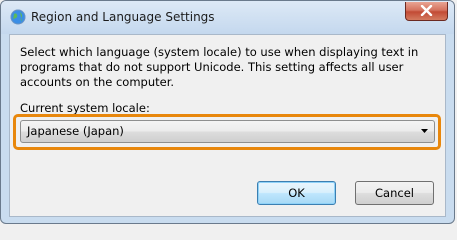 The height and width of the screenshot is (240, 457). I want to click on chevron-down-icon, so click(424, 131).